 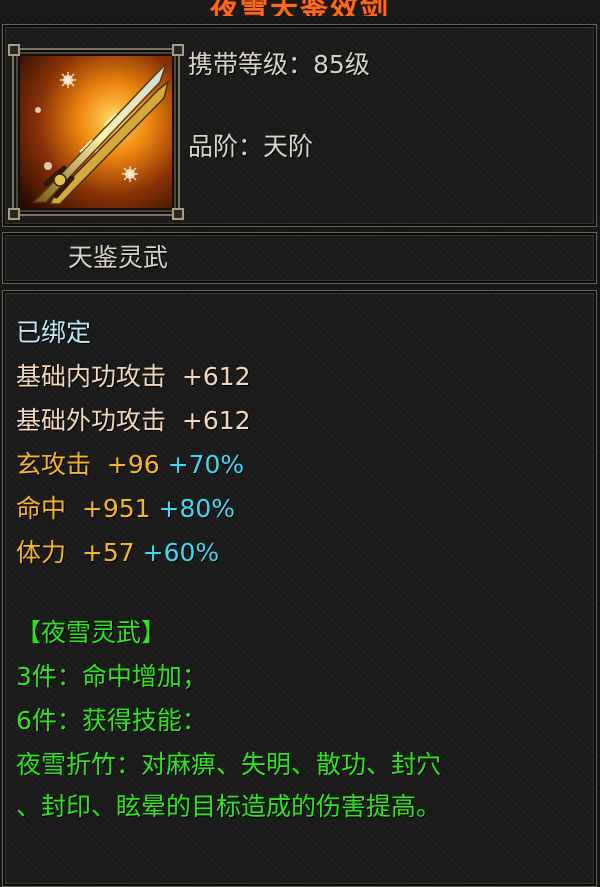 I want to click on golden-twin-sword-icon, so click(x=96, y=132).